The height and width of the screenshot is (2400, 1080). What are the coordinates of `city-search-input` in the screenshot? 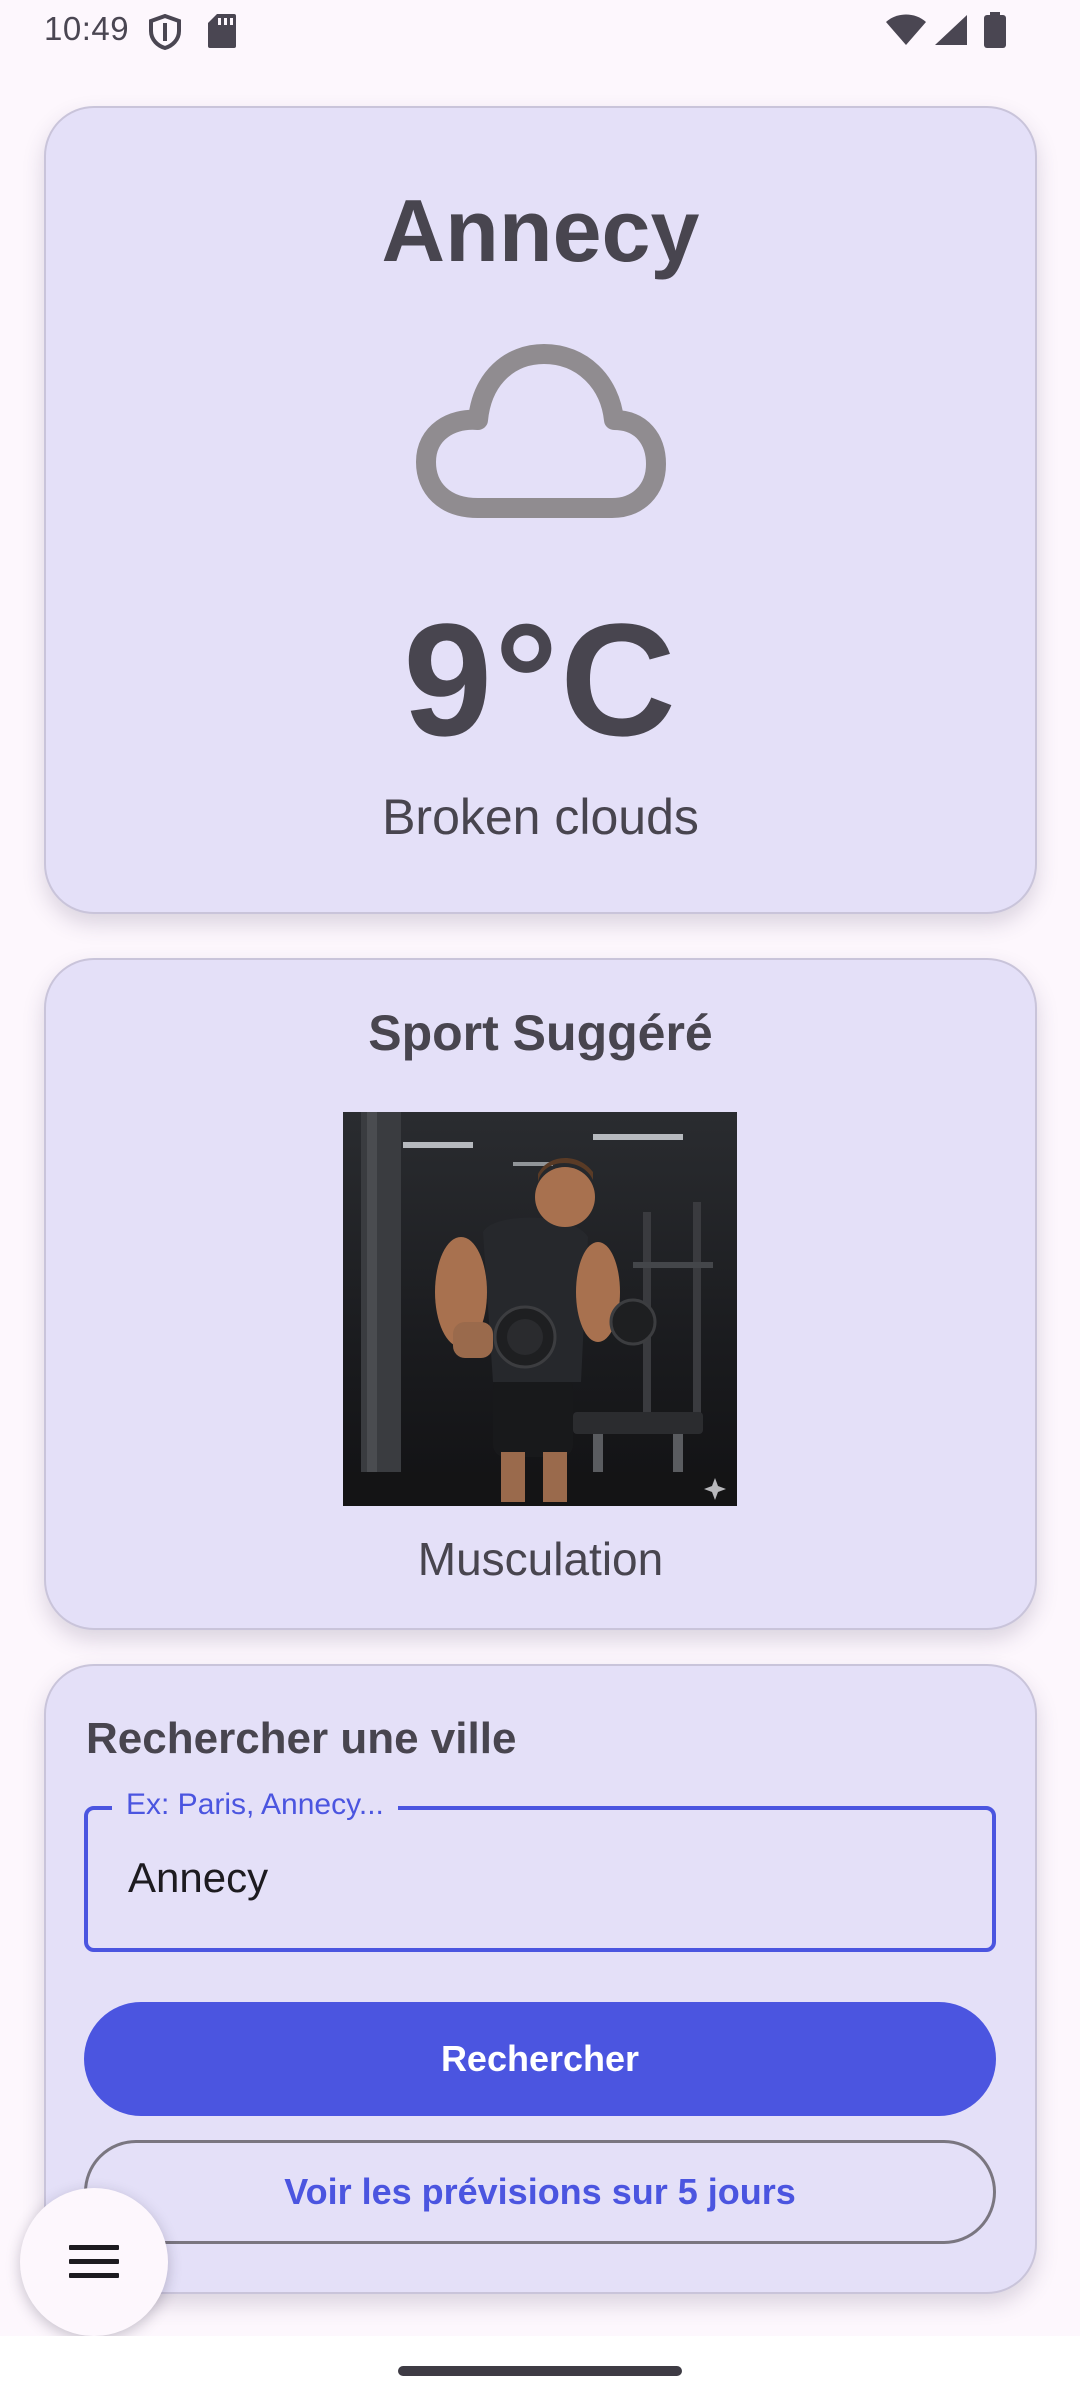 It's located at (538, 1878).